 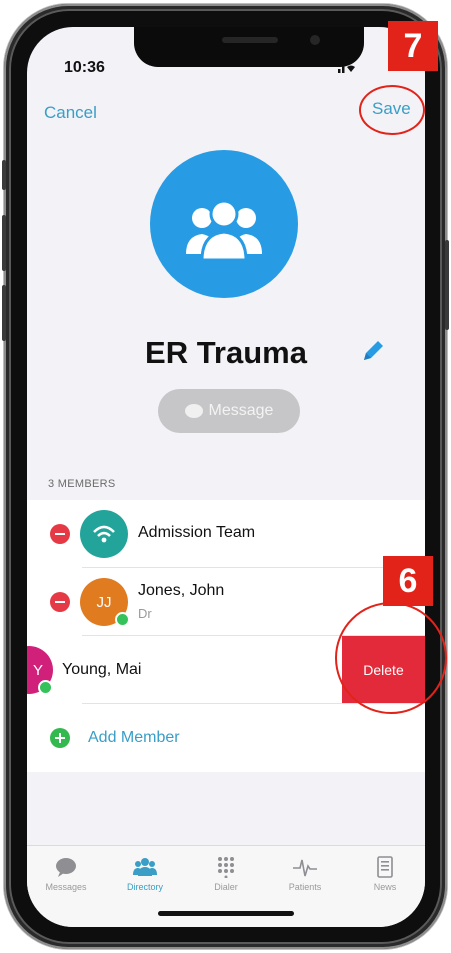 I want to click on tab-news: News, so click(x=385, y=874).